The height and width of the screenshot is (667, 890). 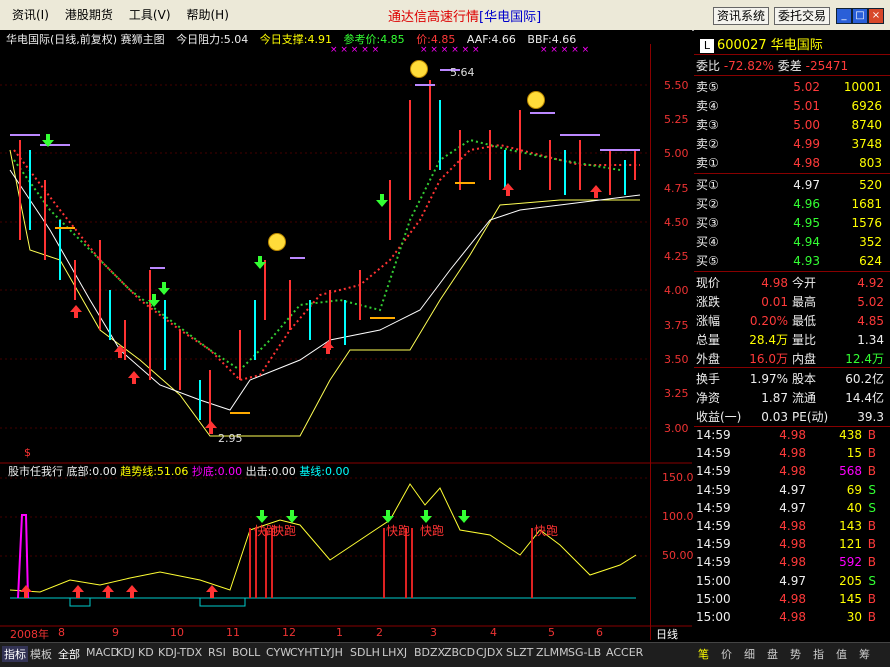 I want to click on ask-row: 卖② 4.99 3748, so click(x=791, y=143).